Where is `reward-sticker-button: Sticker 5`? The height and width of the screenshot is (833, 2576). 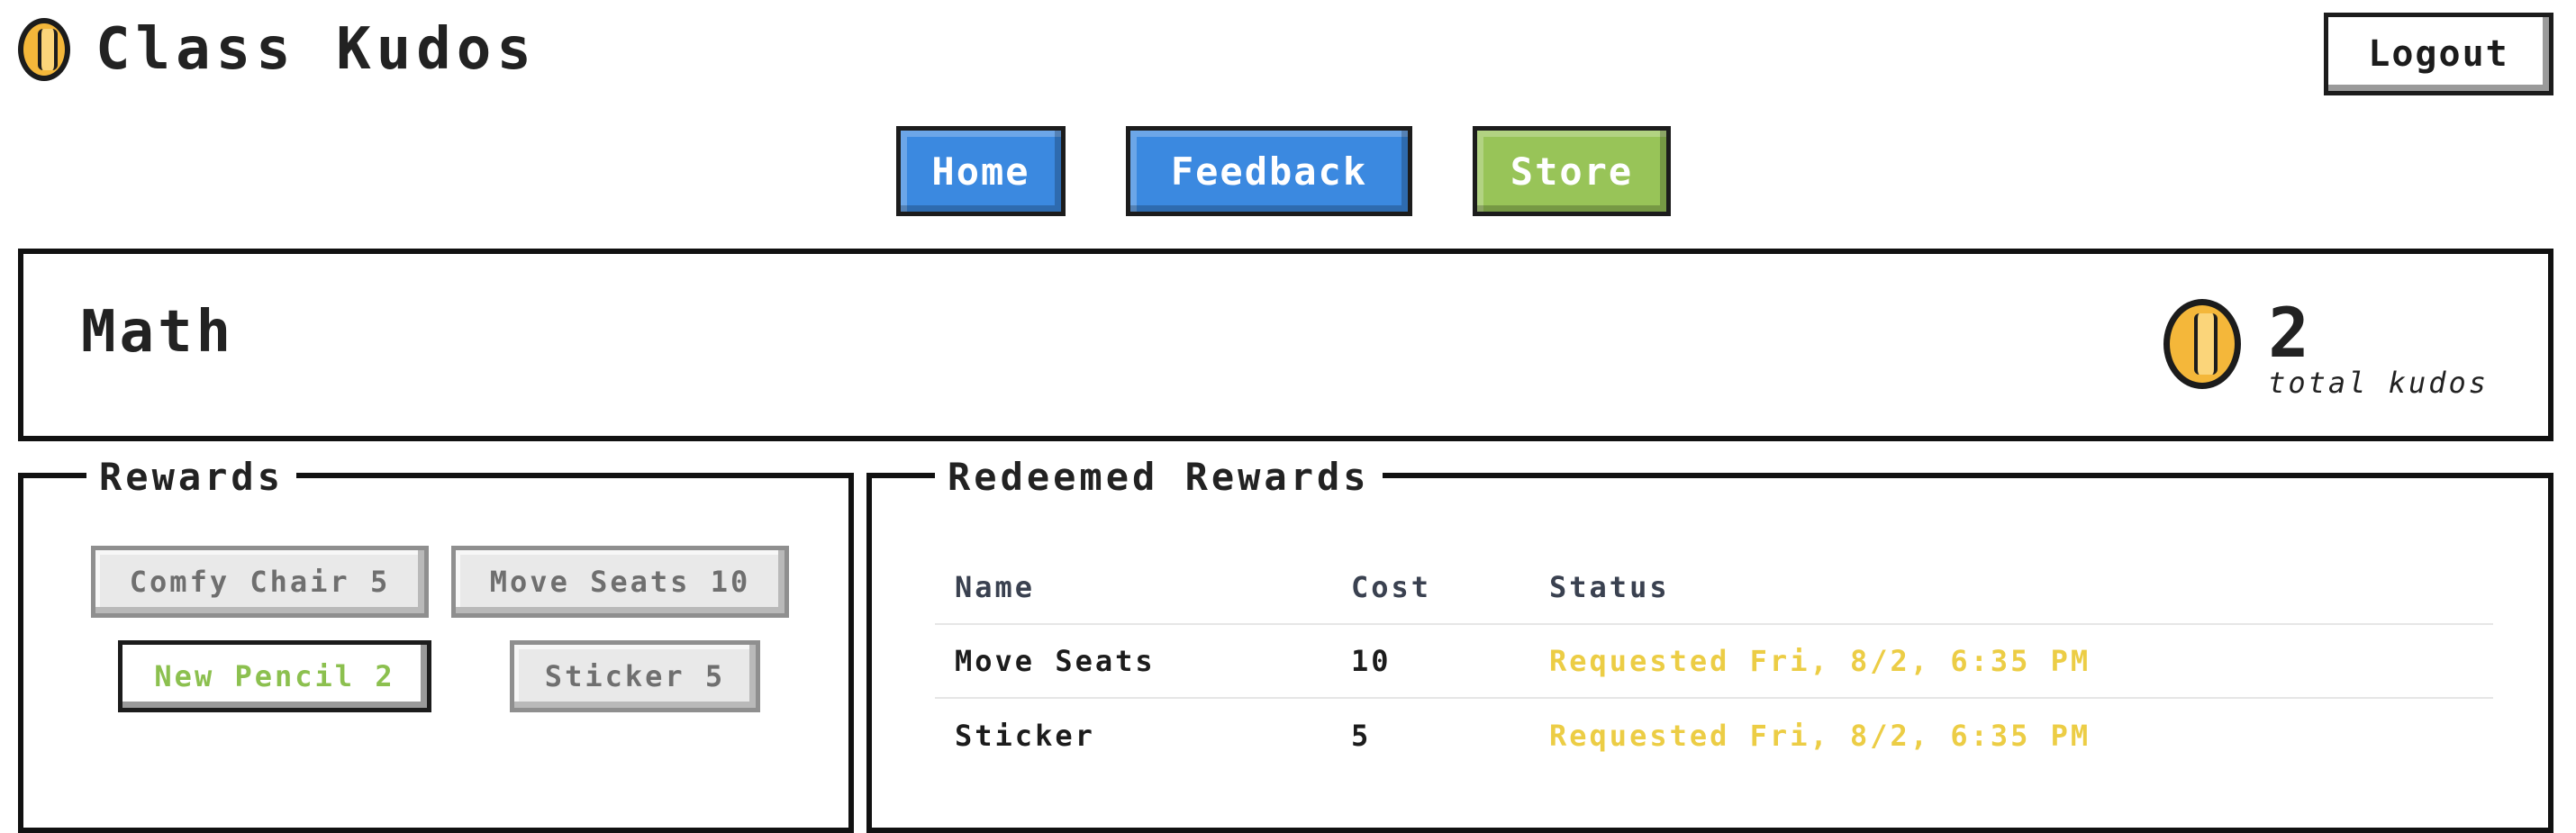
reward-sticker-button: Sticker 5 is located at coordinates (635, 676).